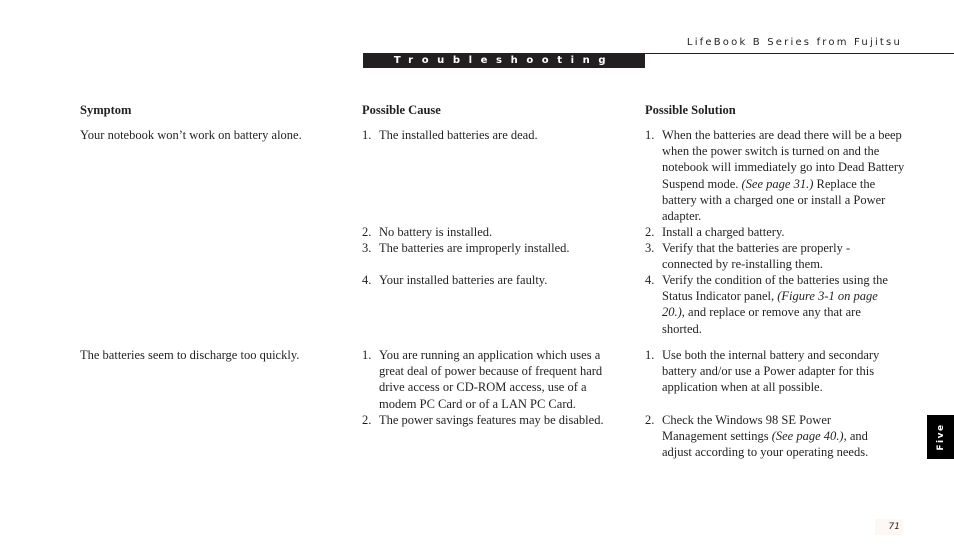  I want to click on chapter-tab: Five, so click(940, 437).